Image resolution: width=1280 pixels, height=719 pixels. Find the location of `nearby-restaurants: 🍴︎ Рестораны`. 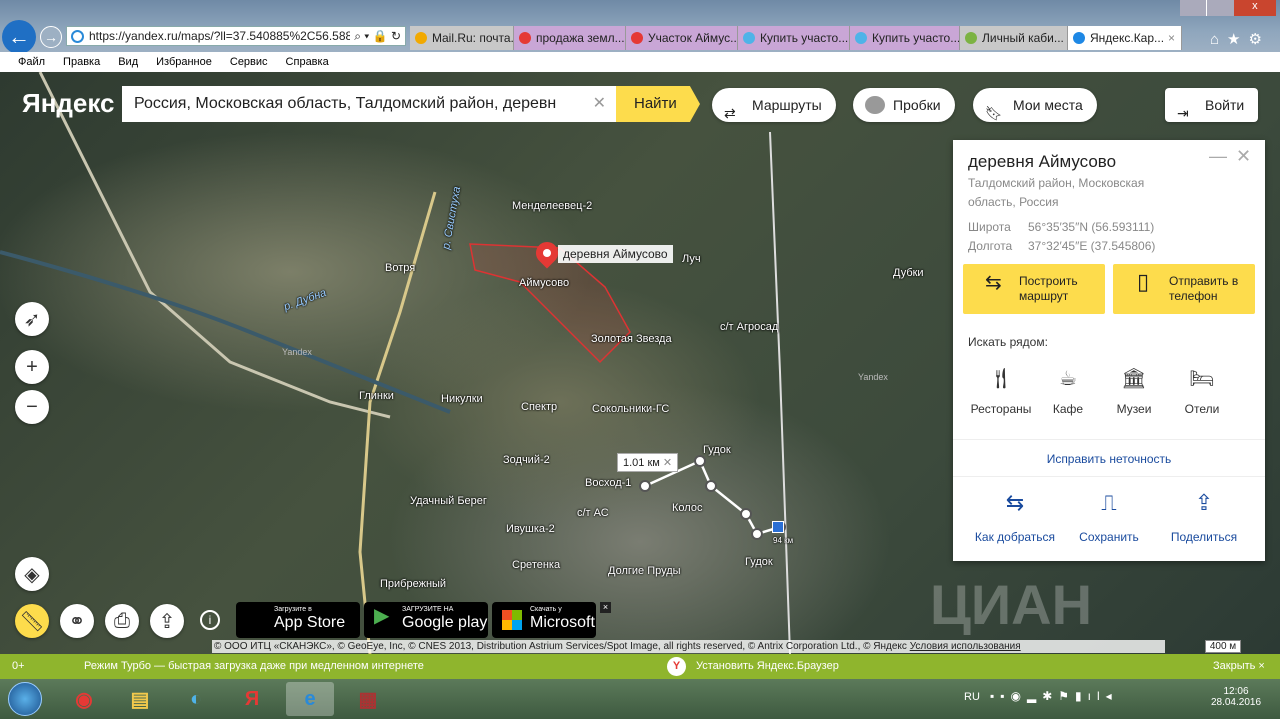

nearby-restaurants: 🍴︎ Рестораны is located at coordinates (1001, 391).